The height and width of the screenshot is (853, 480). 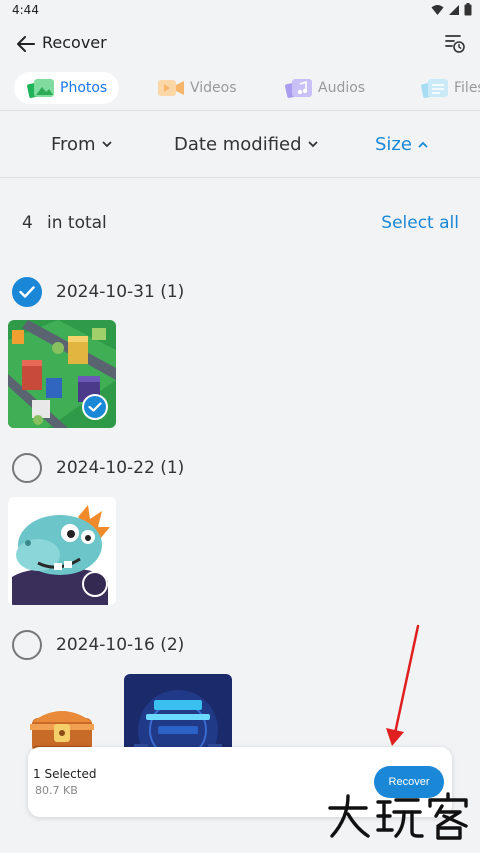 What do you see at coordinates (120, 645) in the screenshot?
I see `group-date: 2024-10-16 (2)` at bounding box center [120, 645].